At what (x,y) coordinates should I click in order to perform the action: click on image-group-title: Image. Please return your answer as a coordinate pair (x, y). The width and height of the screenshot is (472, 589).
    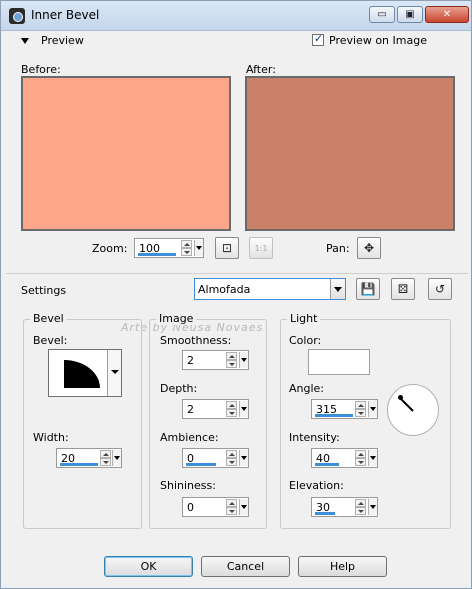
    Looking at the image, I should click on (176, 318).